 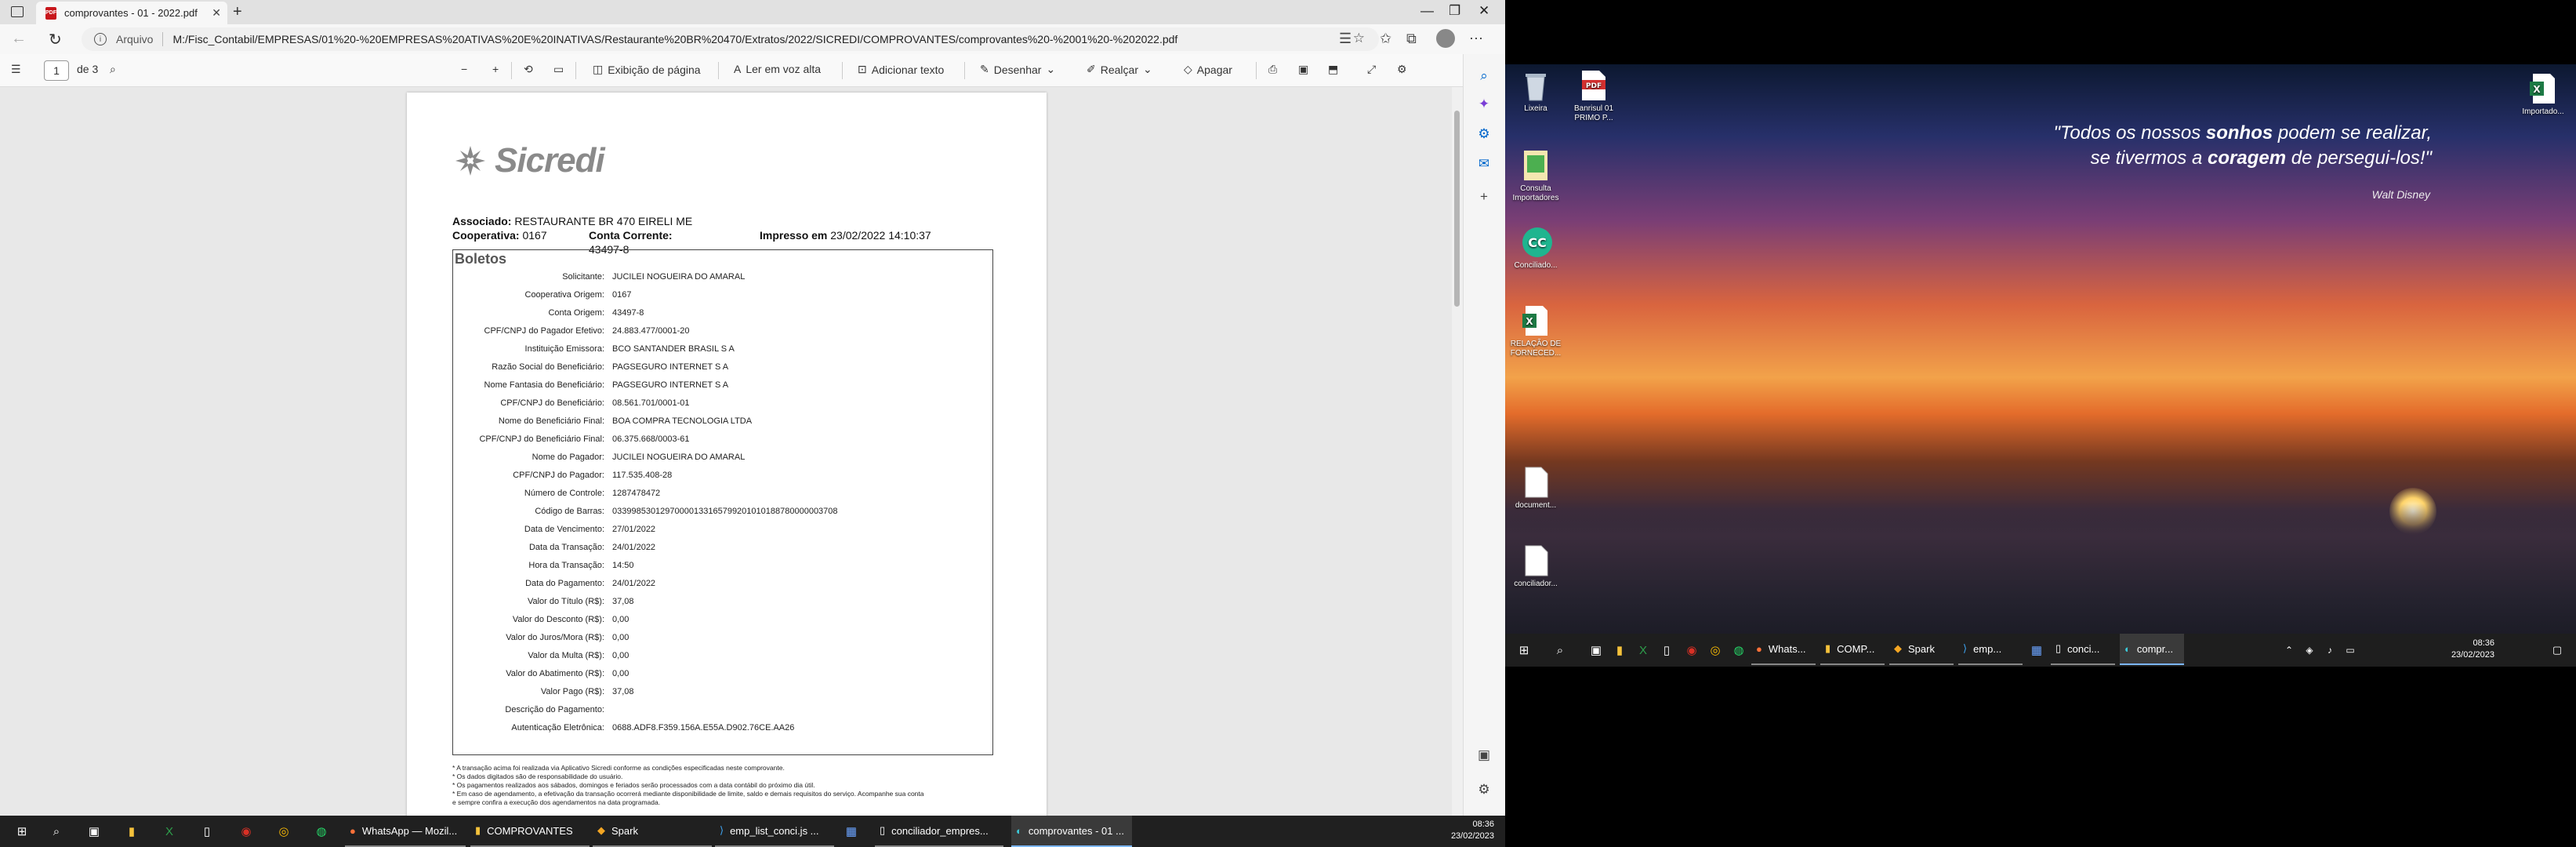 I want to click on taskbar-app-explorer: ▮ COMPROVANTES, so click(x=530, y=831).